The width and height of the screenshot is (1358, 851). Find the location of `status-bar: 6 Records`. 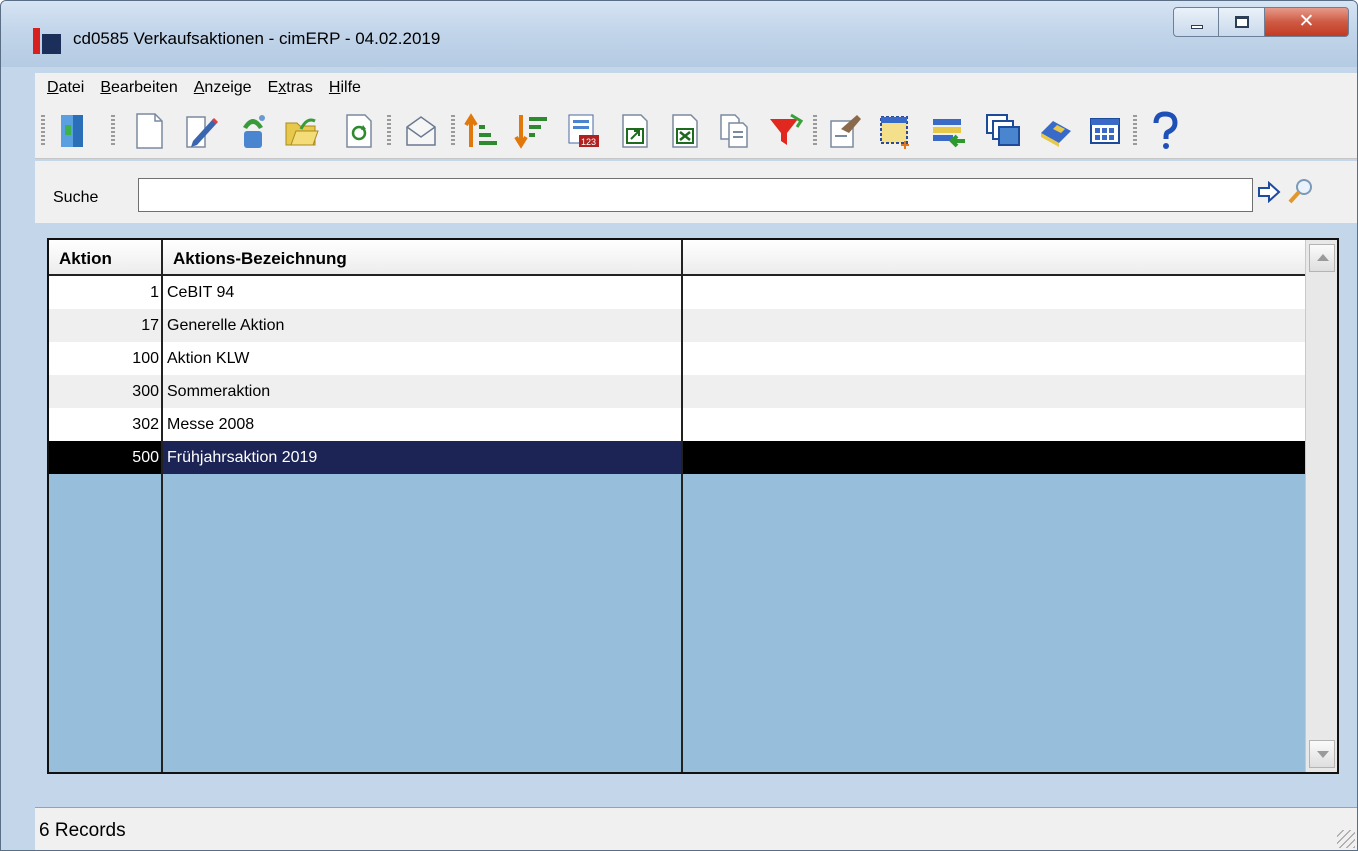

status-bar: 6 Records is located at coordinates (696, 828).